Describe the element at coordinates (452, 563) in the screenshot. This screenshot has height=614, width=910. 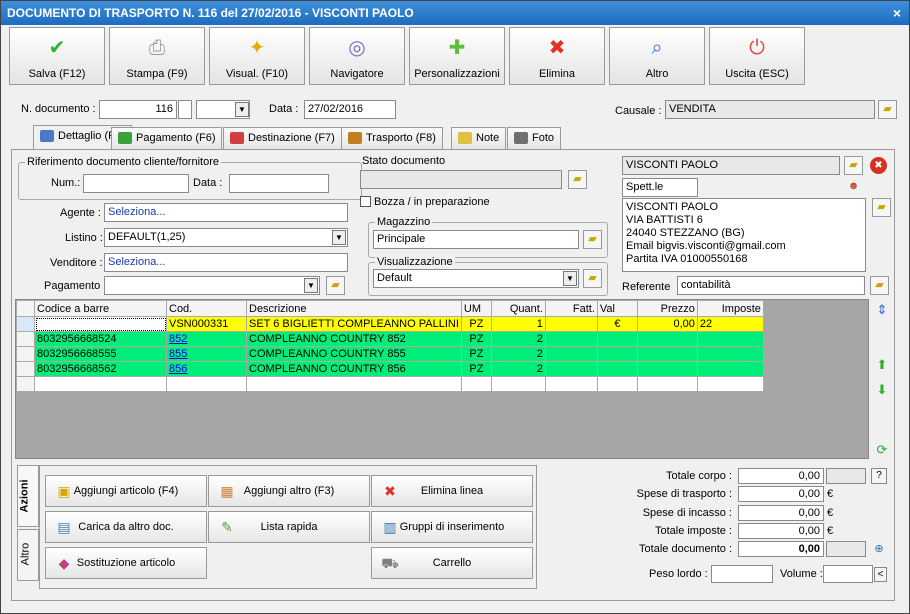
I see `action-button-7: ⛟ Carrello` at that location.